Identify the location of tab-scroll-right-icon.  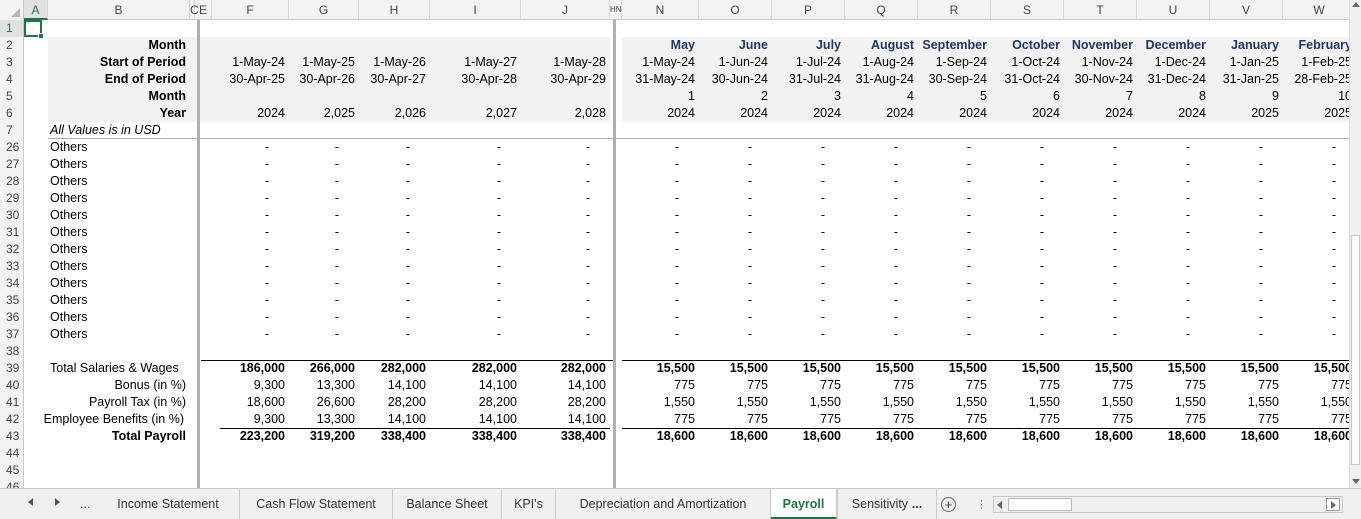
(57, 502).